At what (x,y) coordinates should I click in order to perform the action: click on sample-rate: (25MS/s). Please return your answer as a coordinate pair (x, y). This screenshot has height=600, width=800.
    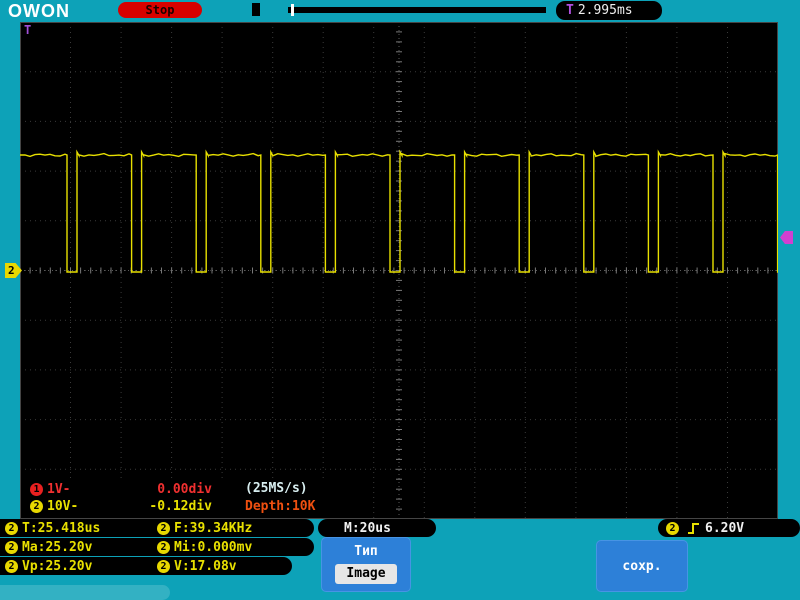
    Looking at the image, I should click on (276, 488).